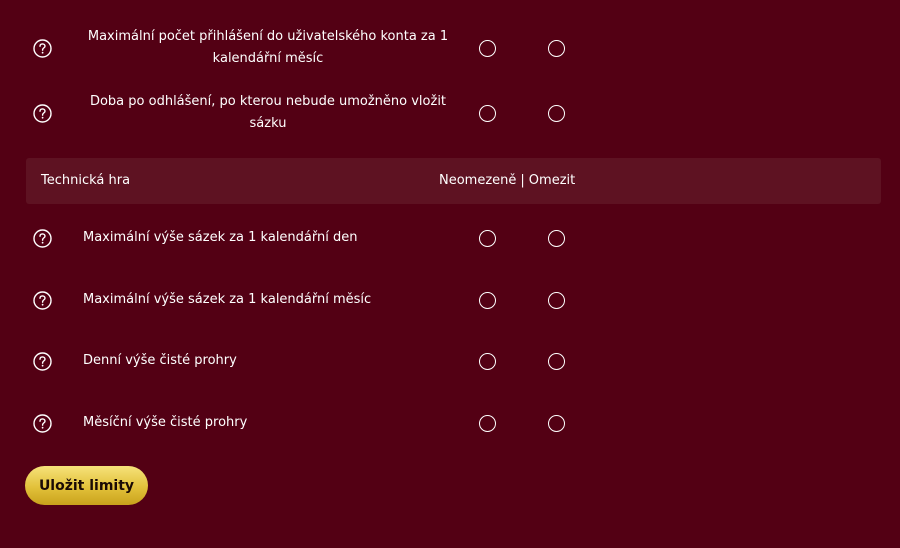  Describe the element at coordinates (86, 180) in the screenshot. I see `section-title: Technická hra` at that location.